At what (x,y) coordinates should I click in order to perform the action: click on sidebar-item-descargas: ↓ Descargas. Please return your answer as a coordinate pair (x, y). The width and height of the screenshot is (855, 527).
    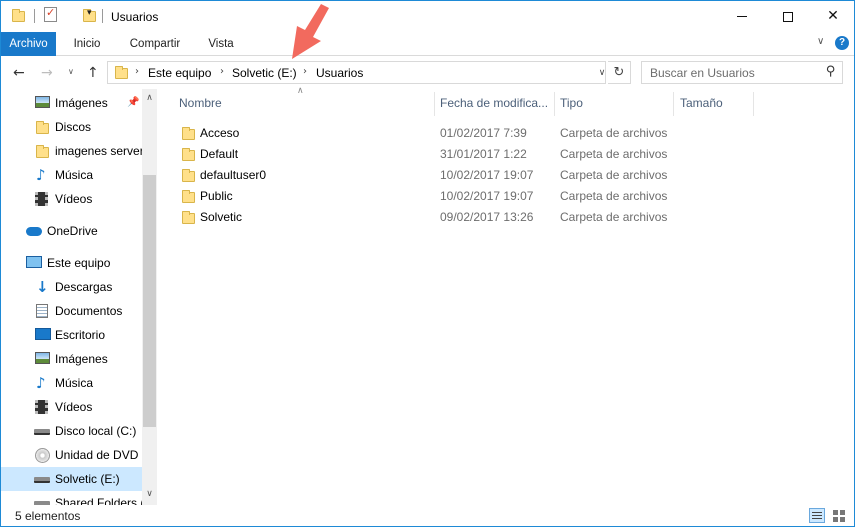
    Looking at the image, I should click on (71, 287).